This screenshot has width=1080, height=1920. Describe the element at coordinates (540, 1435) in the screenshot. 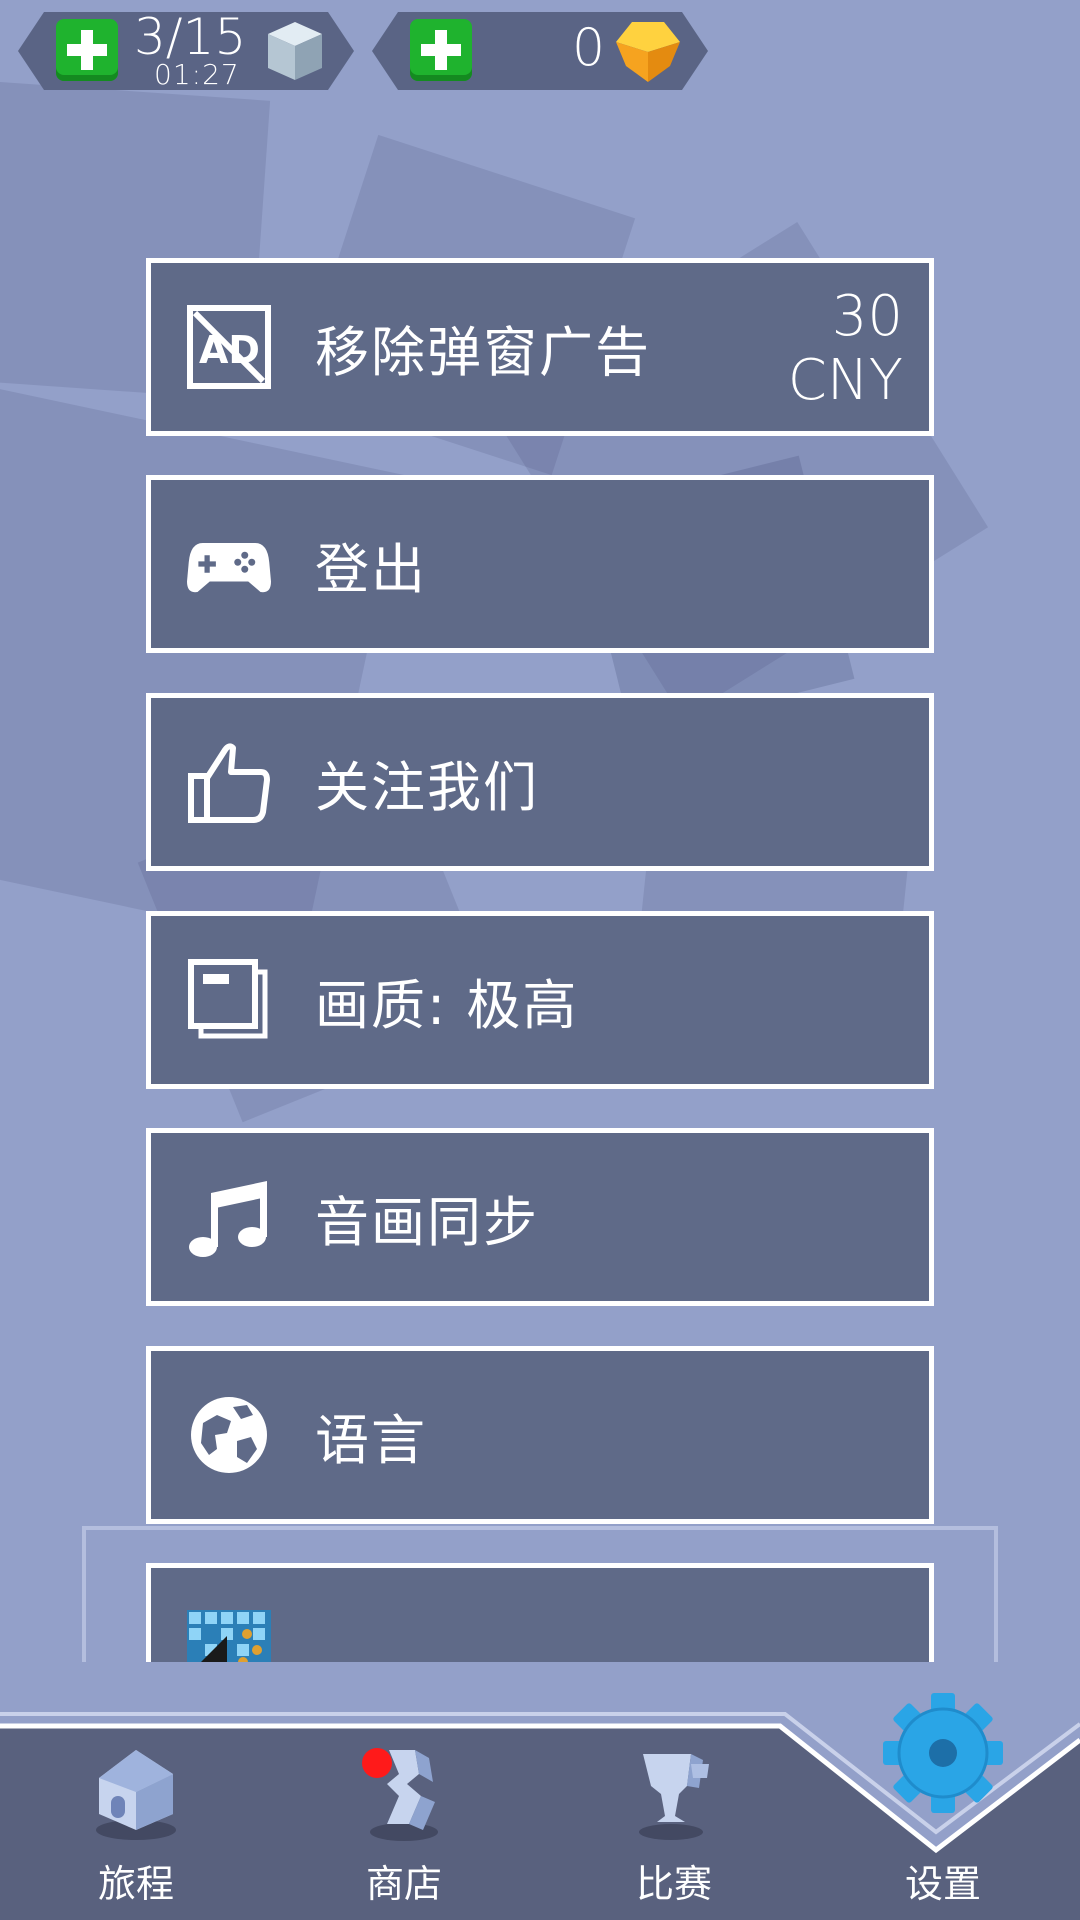

I see `language-button: 语言` at that location.